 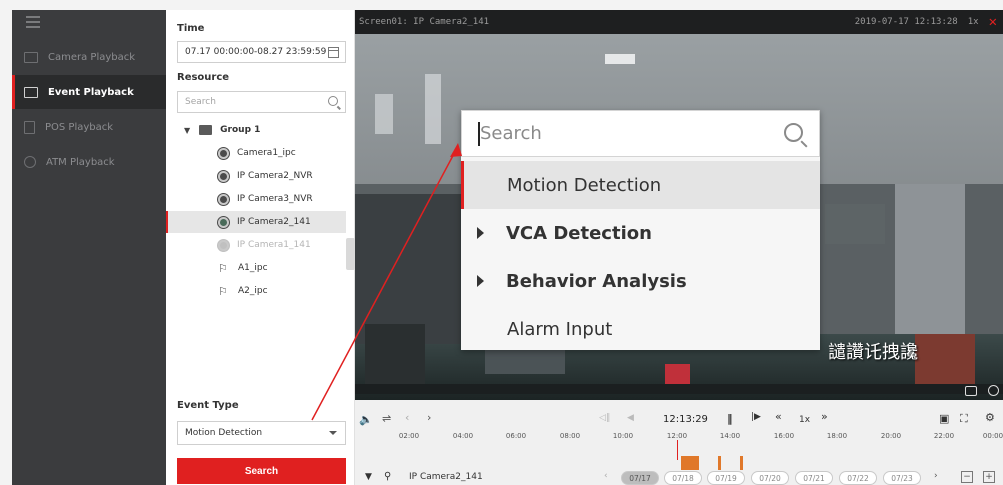 I want to click on nav-item-label: ATM Playback, so click(x=80, y=162).